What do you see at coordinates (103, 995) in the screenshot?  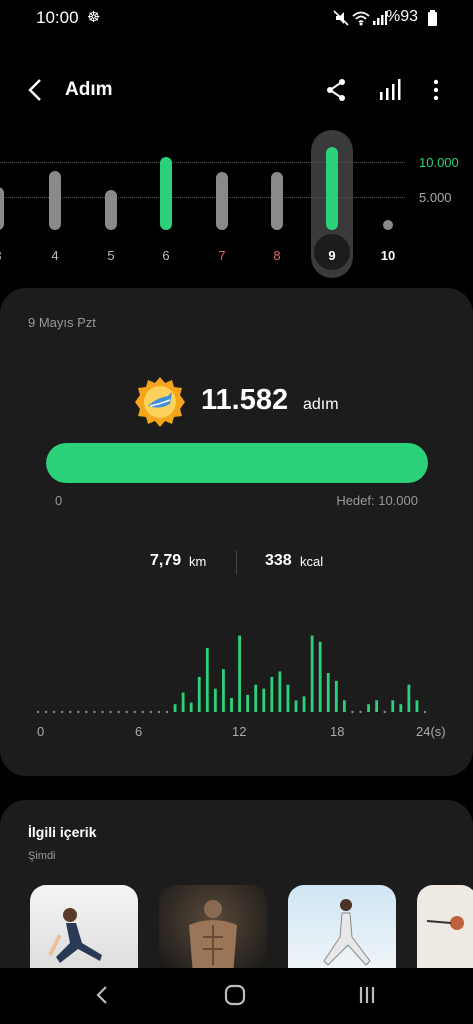 I see `nav-back-icon` at bounding box center [103, 995].